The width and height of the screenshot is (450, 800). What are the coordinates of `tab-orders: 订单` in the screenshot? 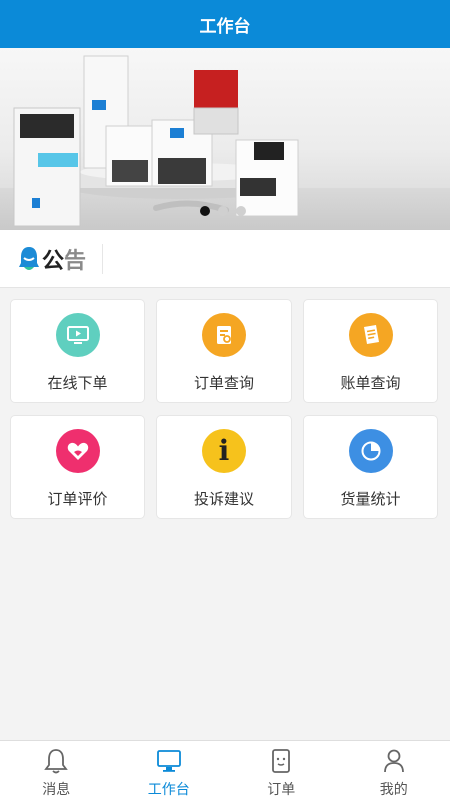 It's located at (281, 770).